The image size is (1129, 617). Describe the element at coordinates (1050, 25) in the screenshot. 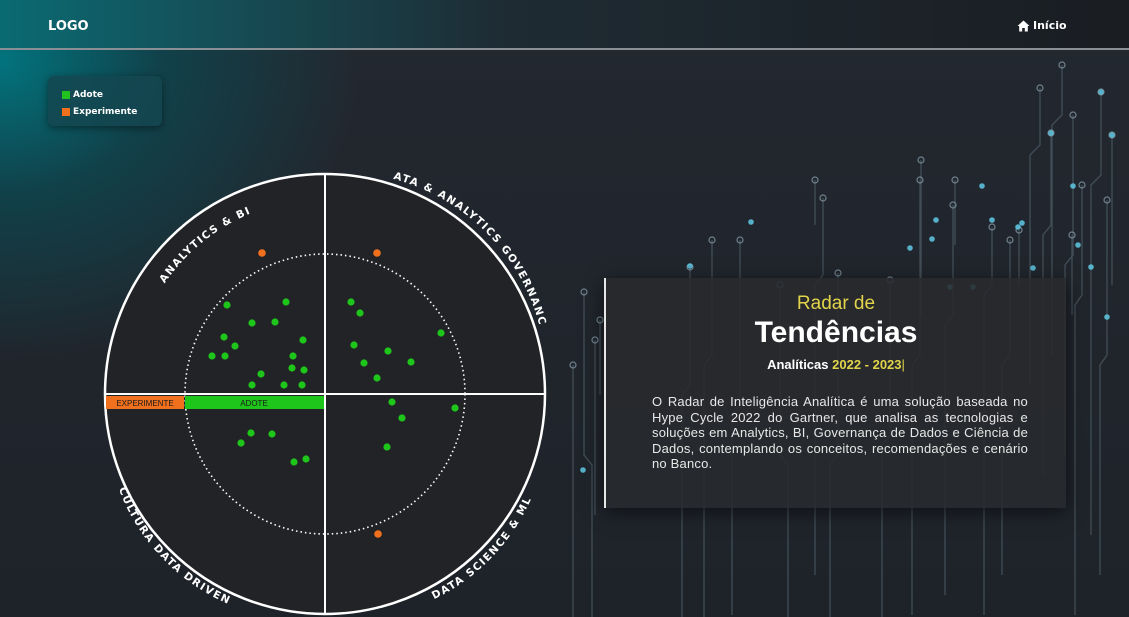

I see `home-label: Início` at that location.